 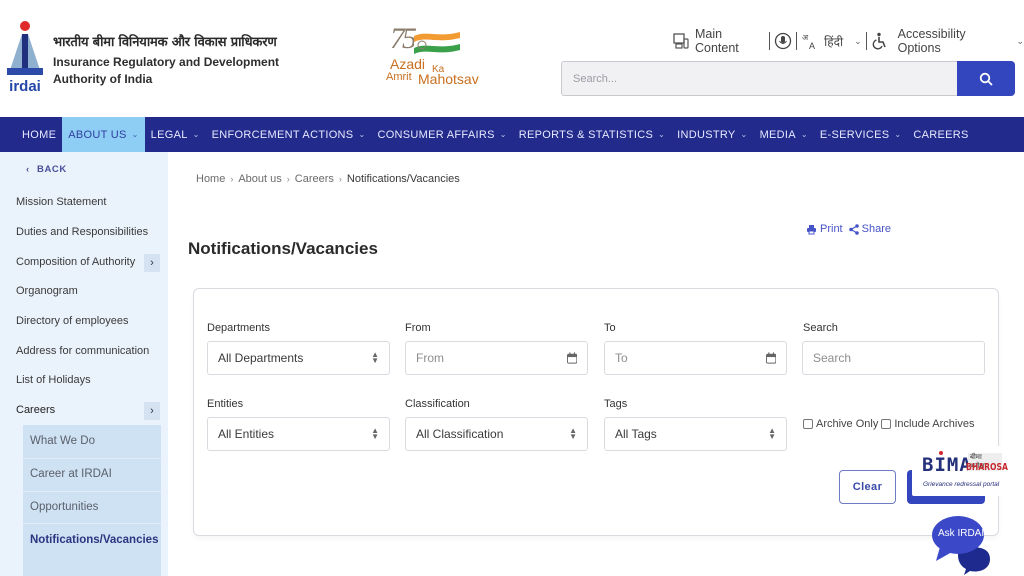 What do you see at coordinates (97, 134) in the screenshot?
I see `nav-item-label: ABOUT US` at bounding box center [97, 134].